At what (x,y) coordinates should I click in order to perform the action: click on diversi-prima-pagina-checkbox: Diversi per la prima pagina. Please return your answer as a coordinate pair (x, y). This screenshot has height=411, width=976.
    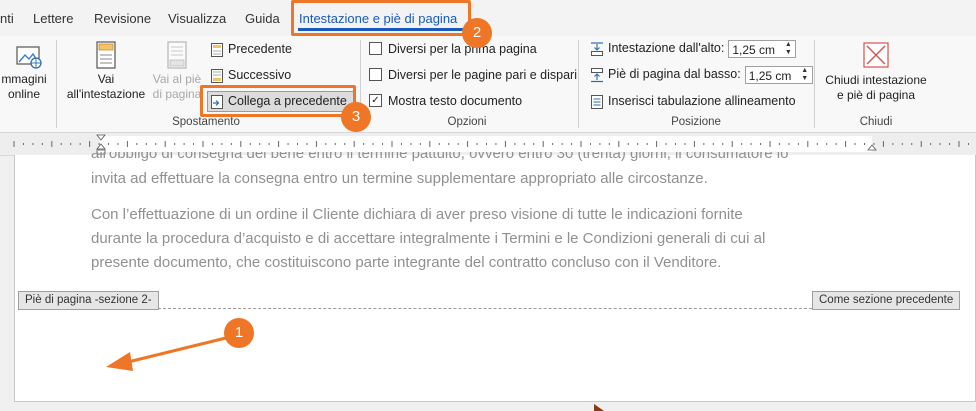
    Looking at the image, I should click on (453, 49).